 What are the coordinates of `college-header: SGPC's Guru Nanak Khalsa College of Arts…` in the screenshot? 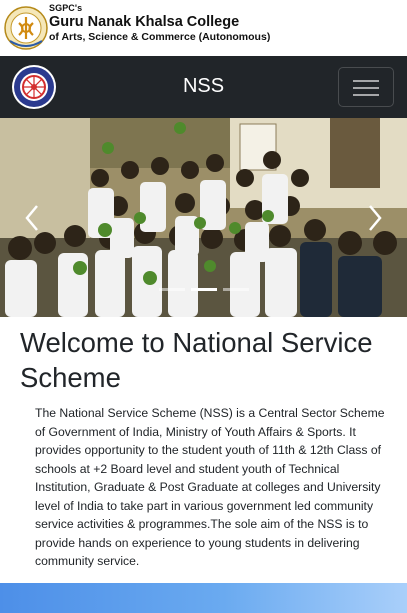 It's located at (203, 28).